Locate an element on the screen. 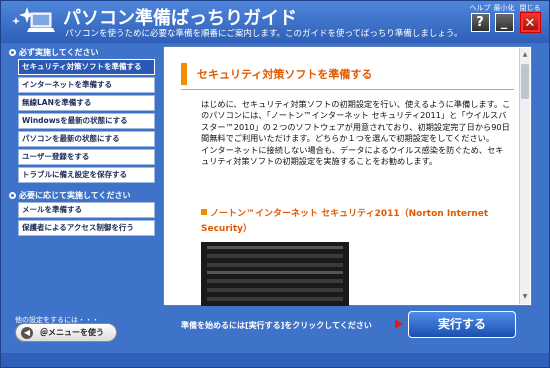  help-label: ヘルプ is located at coordinates (480, 8).